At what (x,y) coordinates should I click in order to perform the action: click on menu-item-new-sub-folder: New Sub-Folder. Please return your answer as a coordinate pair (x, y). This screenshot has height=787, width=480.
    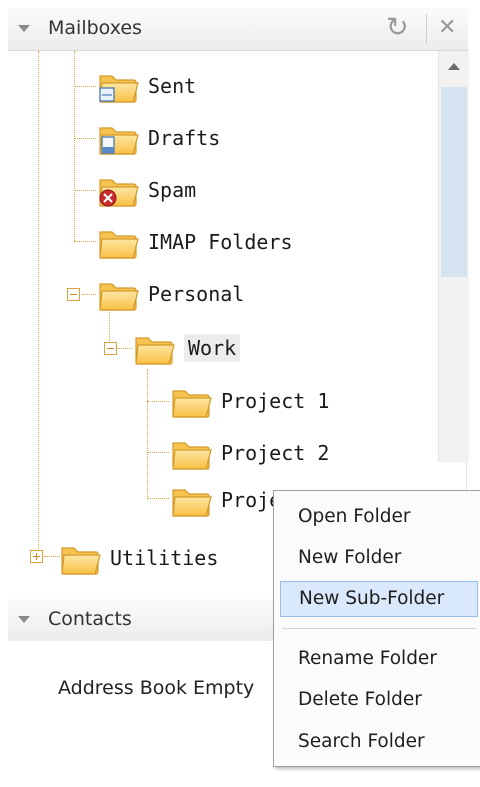
    Looking at the image, I should click on (379, 599).